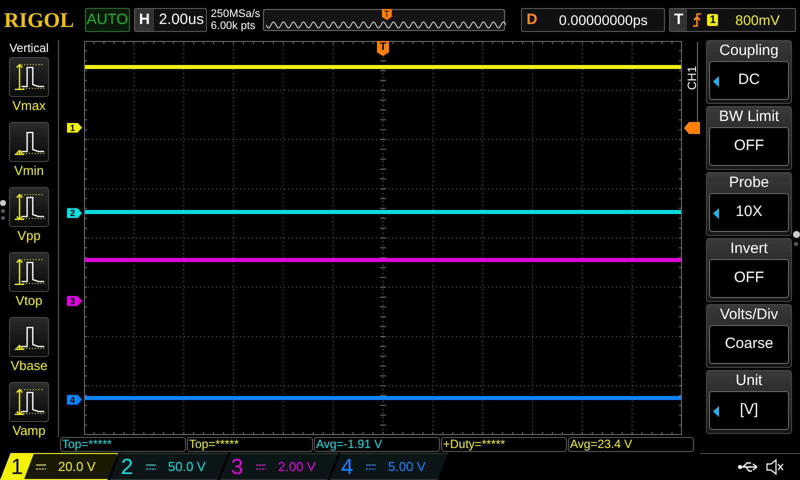  I want to click on usb-icon, so click(749, 467).